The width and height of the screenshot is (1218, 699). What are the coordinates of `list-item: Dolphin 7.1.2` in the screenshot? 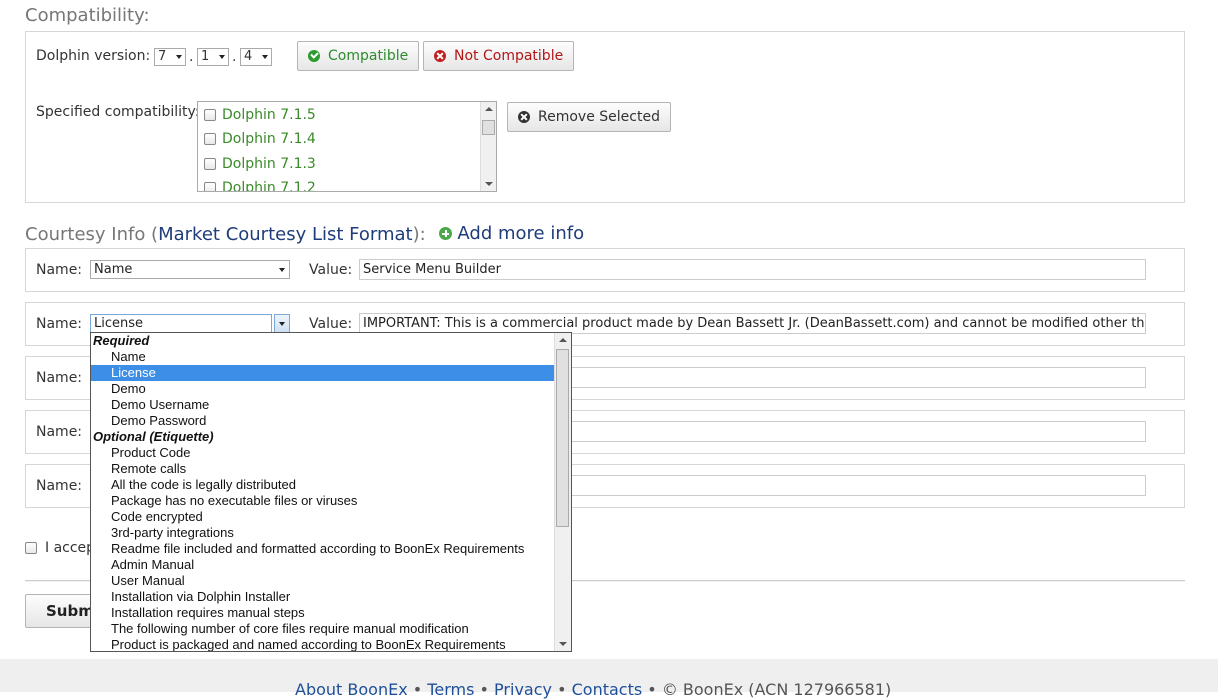 It's located at (260, 185).